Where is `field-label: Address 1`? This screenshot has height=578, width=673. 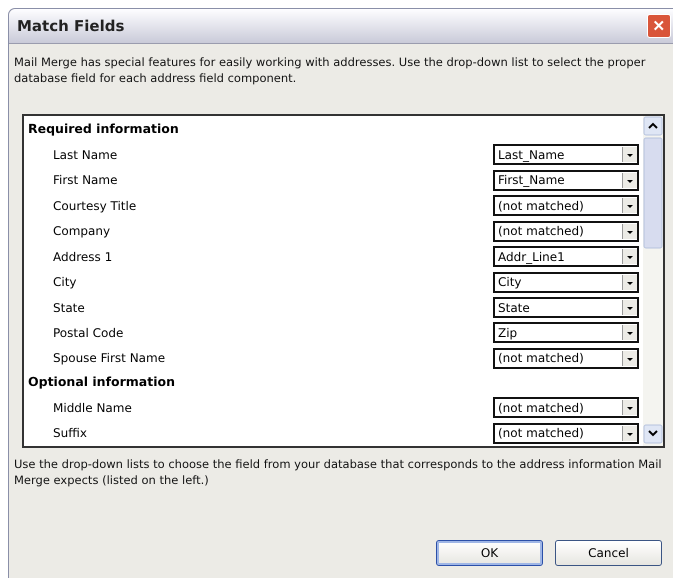 field-label: Address 1 is located at coordinates (82, 257).